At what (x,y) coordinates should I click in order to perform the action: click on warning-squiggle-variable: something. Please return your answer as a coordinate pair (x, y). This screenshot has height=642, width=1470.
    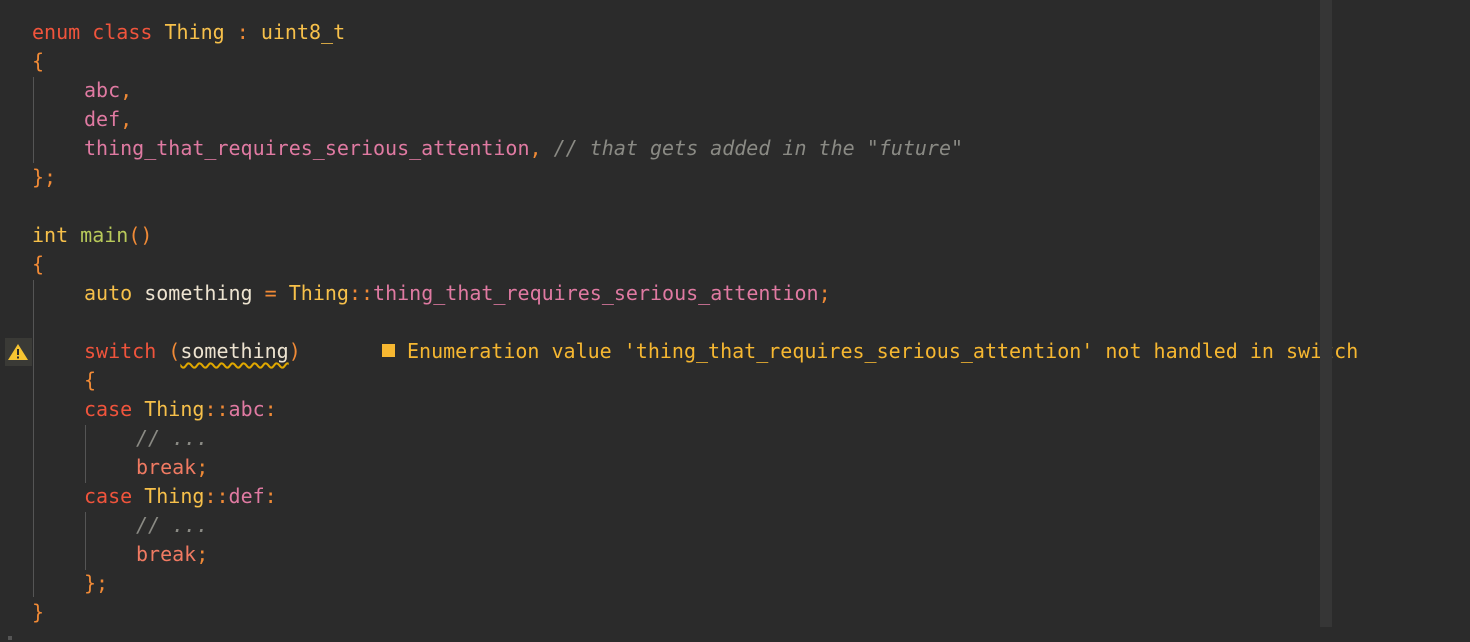
    Looking at the image, I should click on (234, 351).